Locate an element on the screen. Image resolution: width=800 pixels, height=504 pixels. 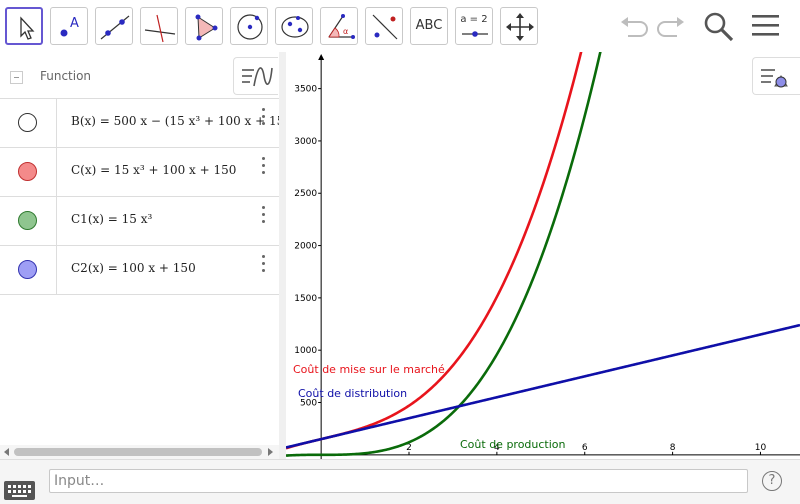
menu-icon is located at coordinates (766, 26).